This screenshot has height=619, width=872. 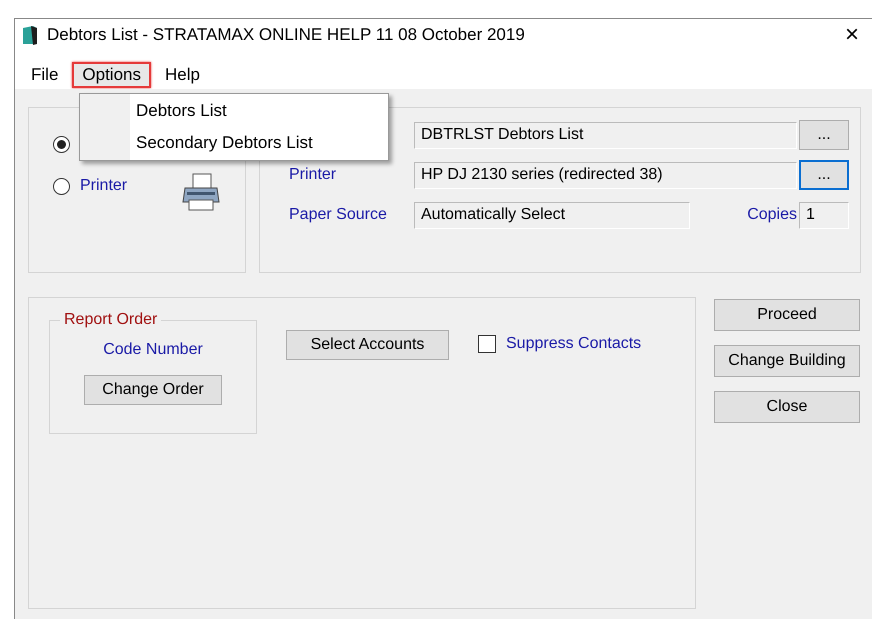 I want to click on action-button: Proceed, so click(x=787, y=315).